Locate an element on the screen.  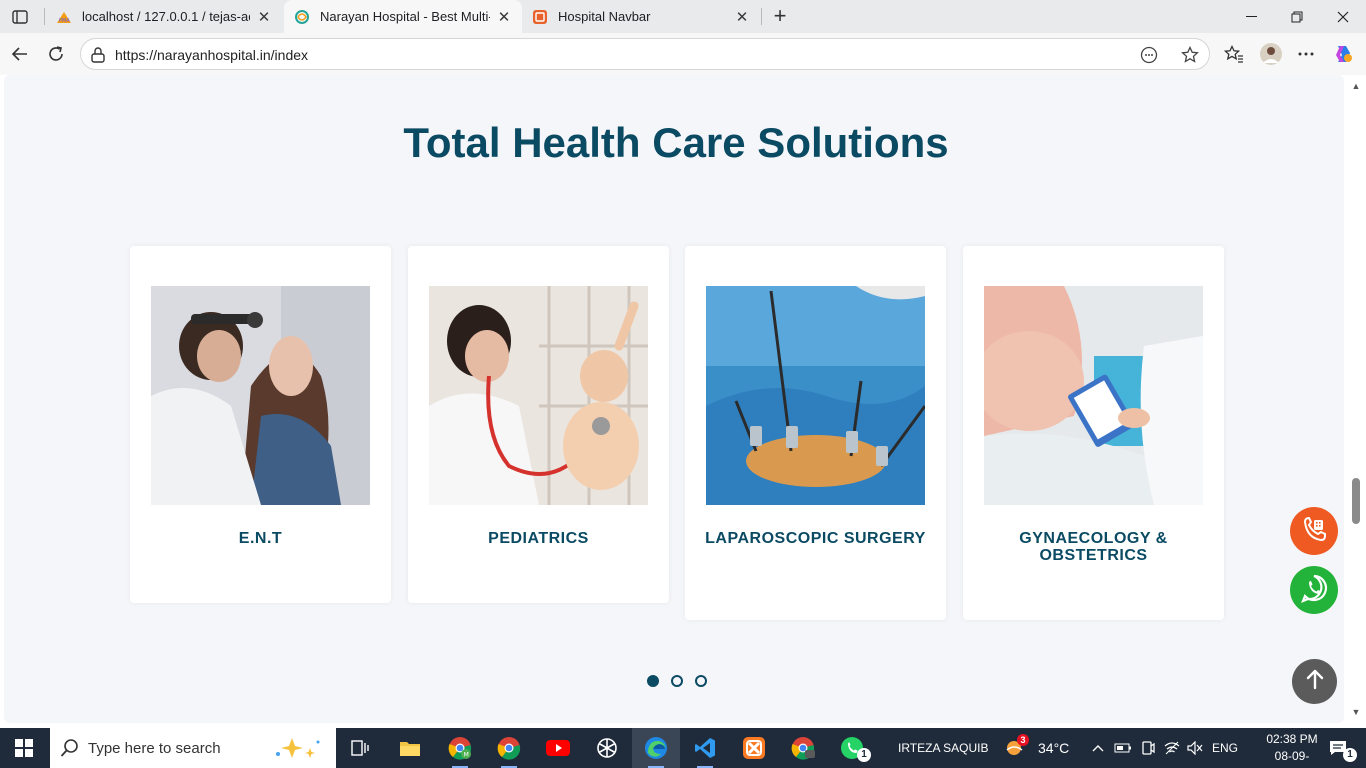
service-card-laparoscopic-surgery: LAPAROSCOPIC SURGERY is located at coordinates (815, 433).